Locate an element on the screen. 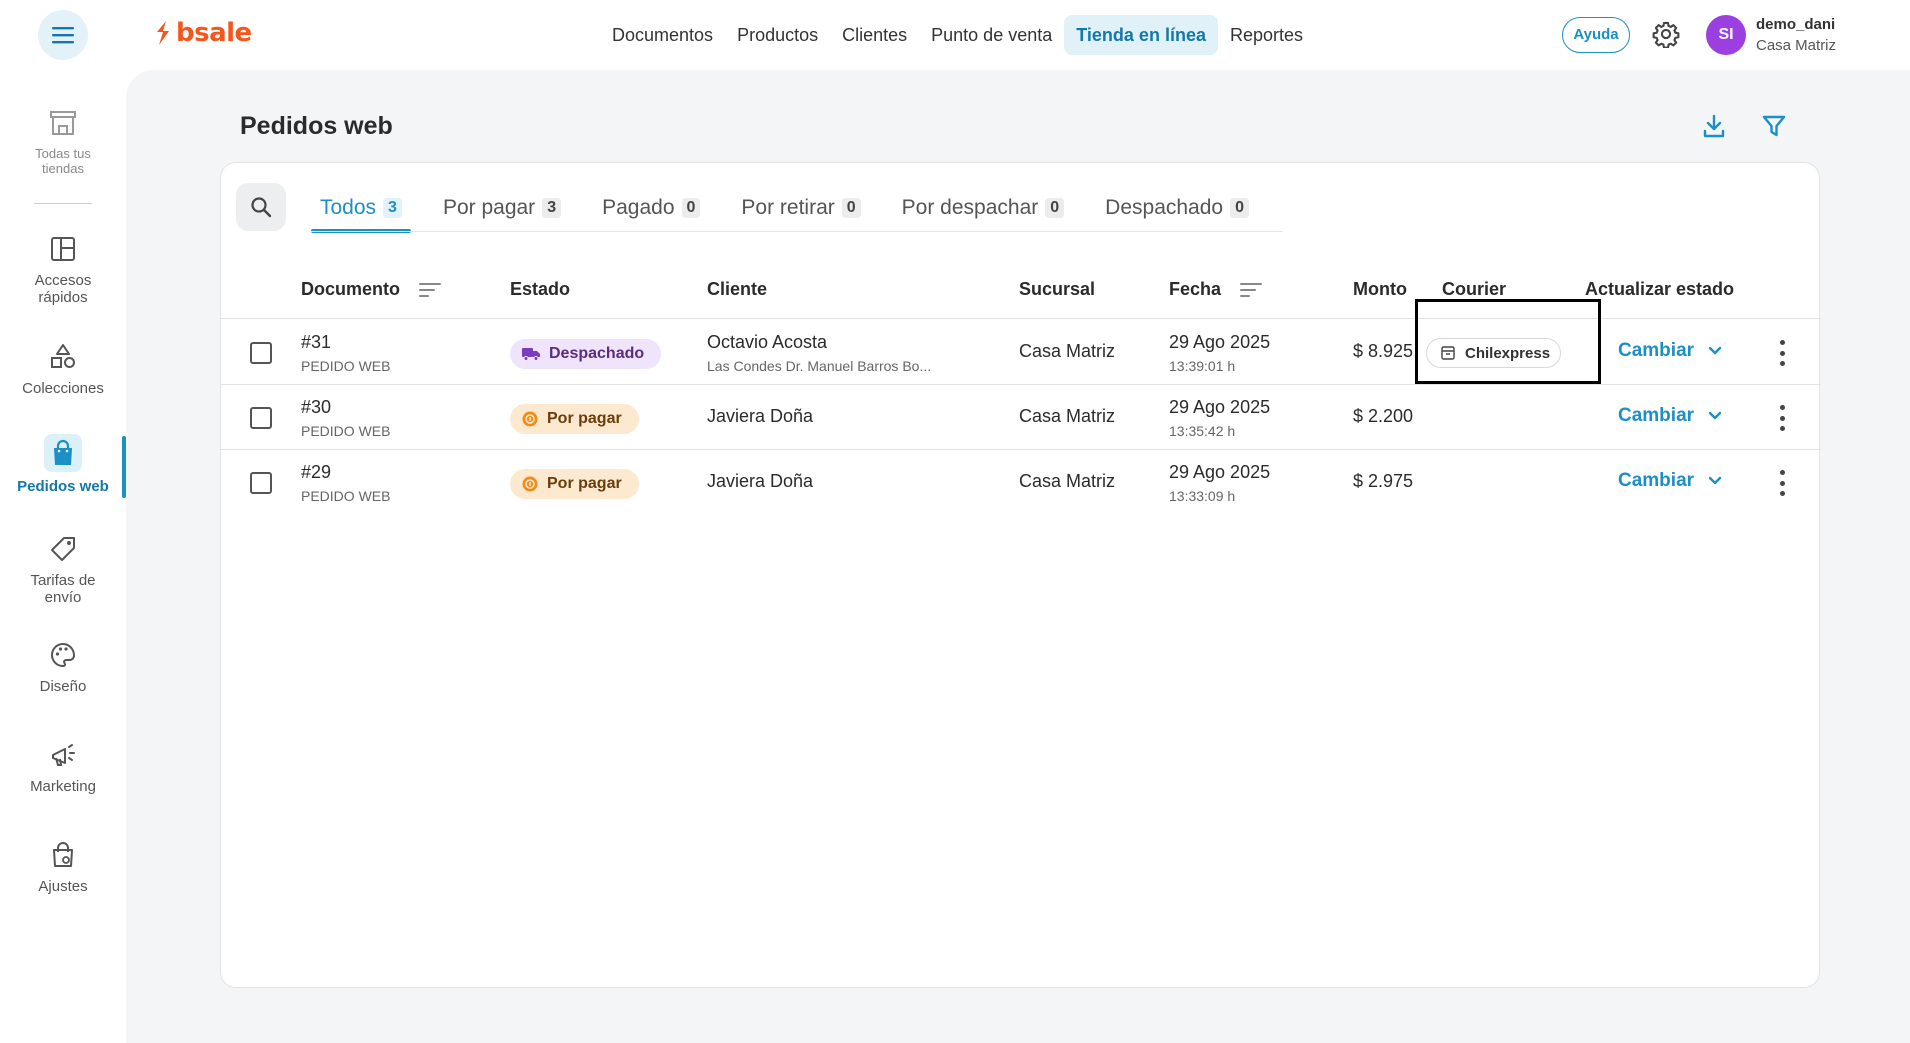  sidebar-item-label: Tarifas de envío is located at coordinates (63, 589).